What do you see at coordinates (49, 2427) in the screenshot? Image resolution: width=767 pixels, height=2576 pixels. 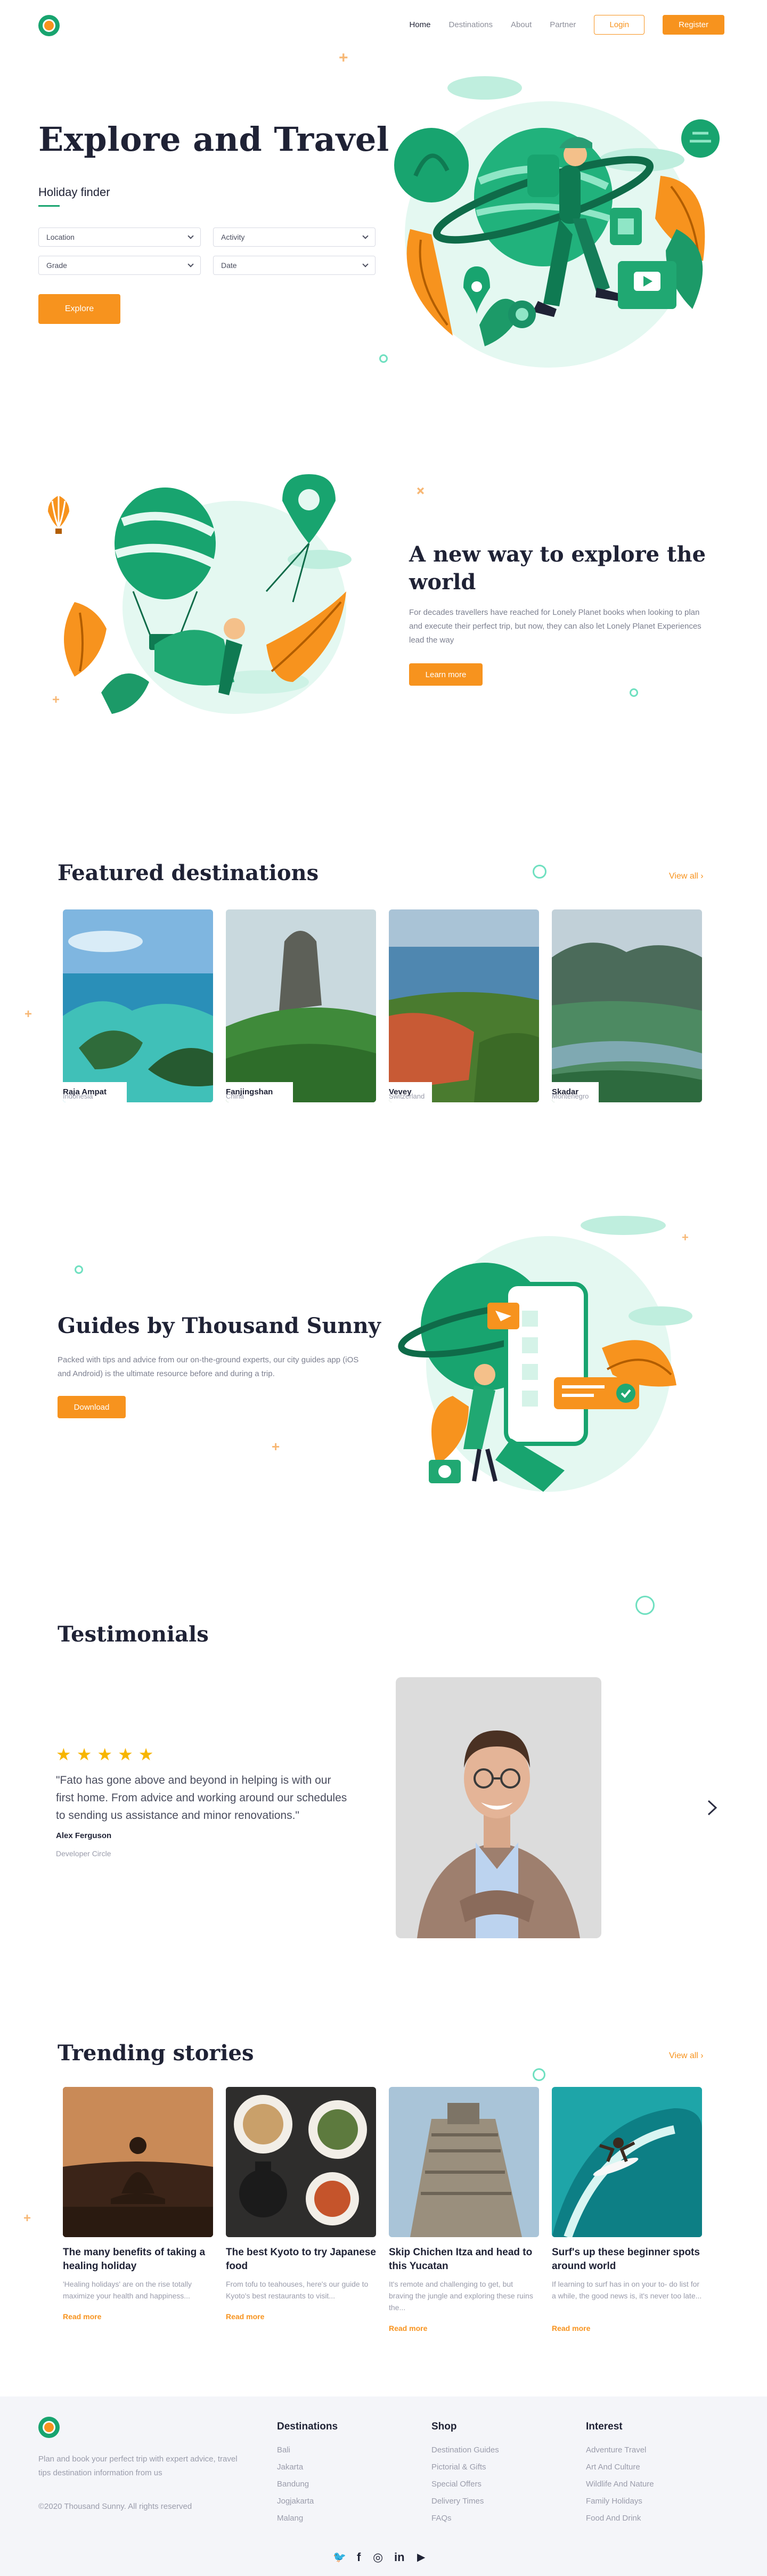 I see `footer-logo` at bounding box center [49, 2427].